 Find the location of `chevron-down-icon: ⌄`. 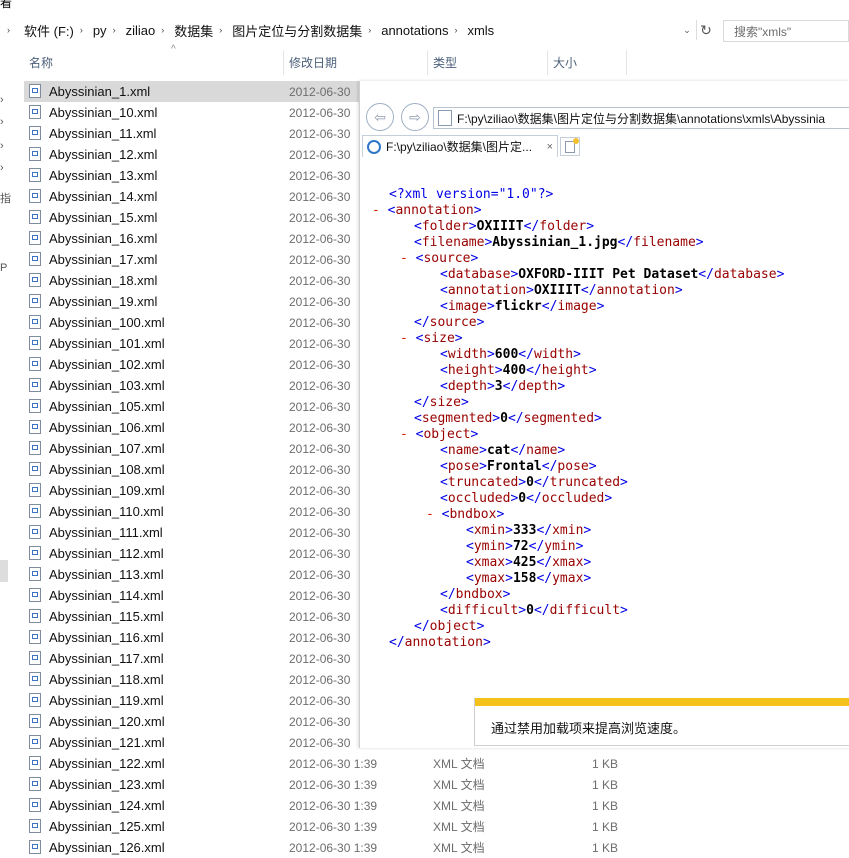

chevron-down-icon: ⌄ is located at coordinates (687, 30).